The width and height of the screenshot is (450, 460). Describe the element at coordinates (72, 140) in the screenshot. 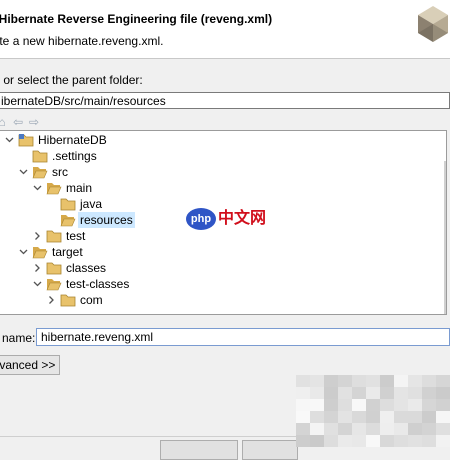

I see `tree-item-label: HibernateDB` at that location.